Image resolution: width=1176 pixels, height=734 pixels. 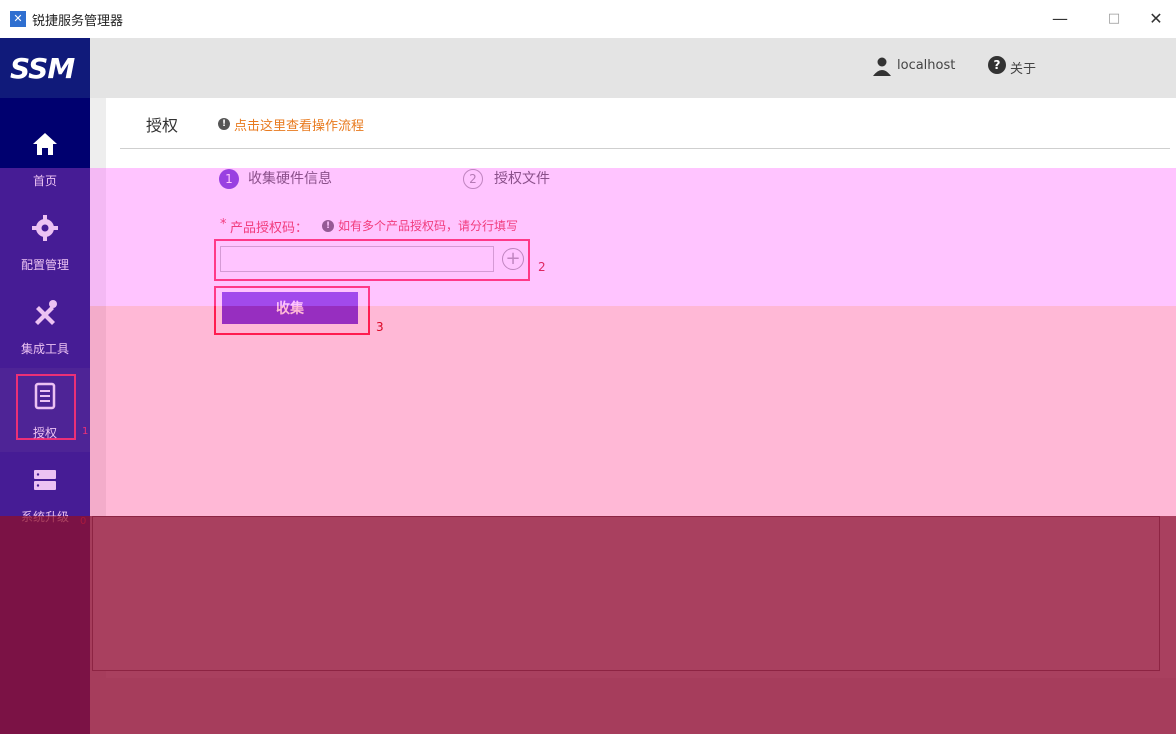 I want to click on sidebar: SSM 首页 配置管理 集成工具 授权 1 系统升级 0, so click(x=45, y=386).